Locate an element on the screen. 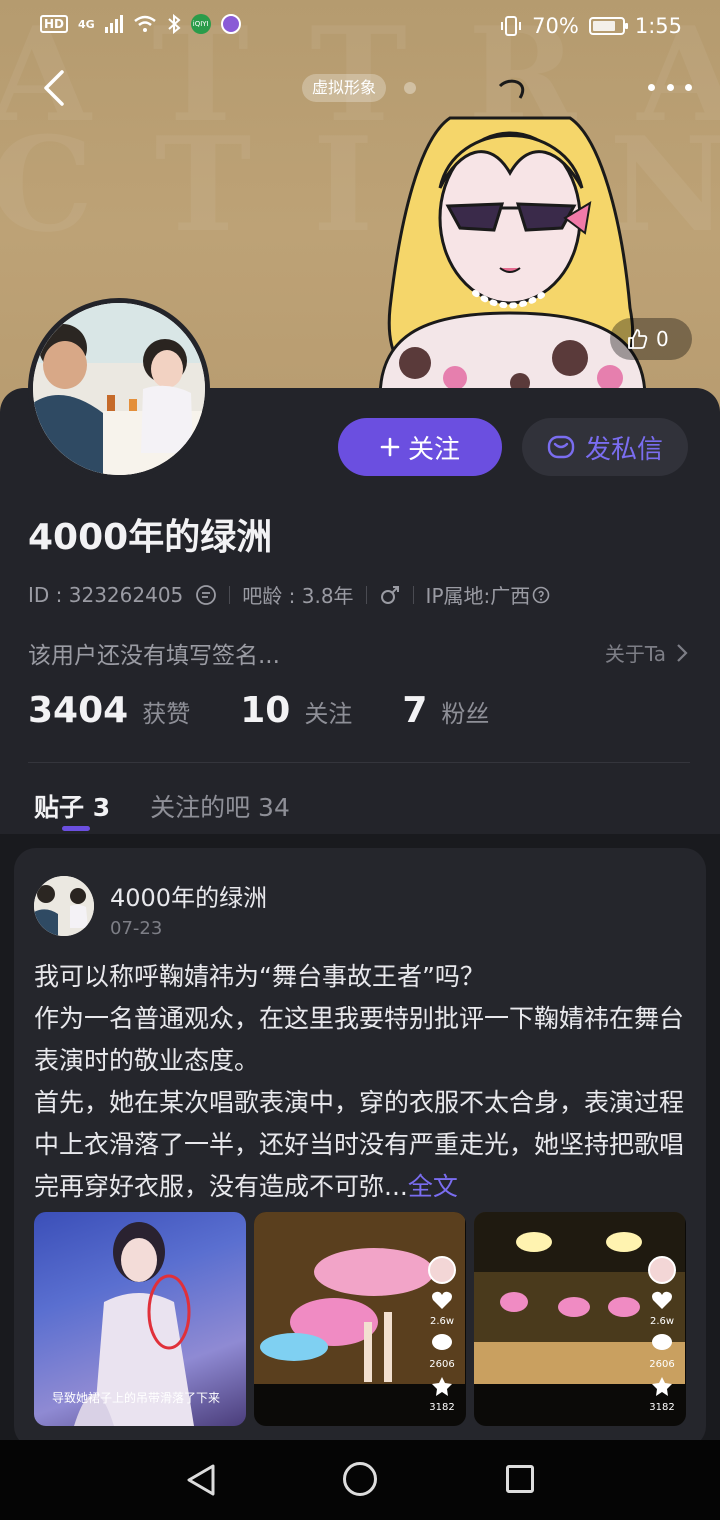 The image size is (720, 1520). avatar-like-button: 0 is located at coordinates (651, 339).